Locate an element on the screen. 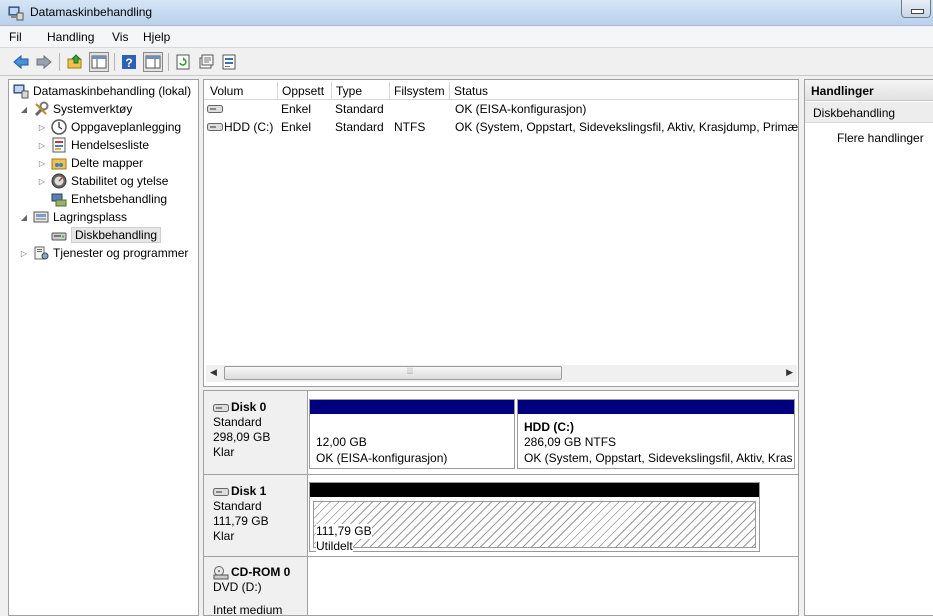 The height and width of the screenshot is (616, 933). disk-icon is located at coordinates (221, 407).